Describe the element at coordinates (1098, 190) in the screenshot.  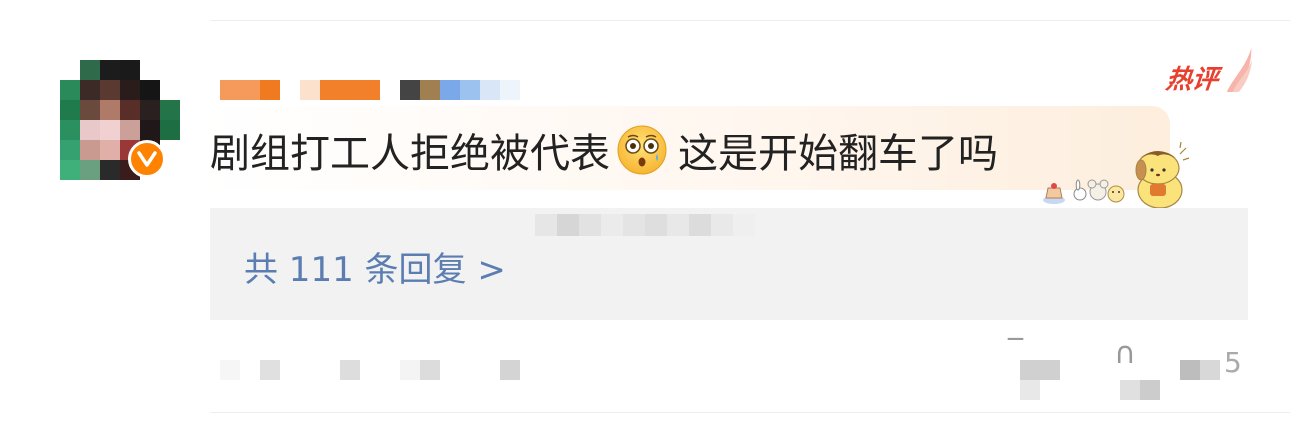
I see `mouse-icon` at that location.